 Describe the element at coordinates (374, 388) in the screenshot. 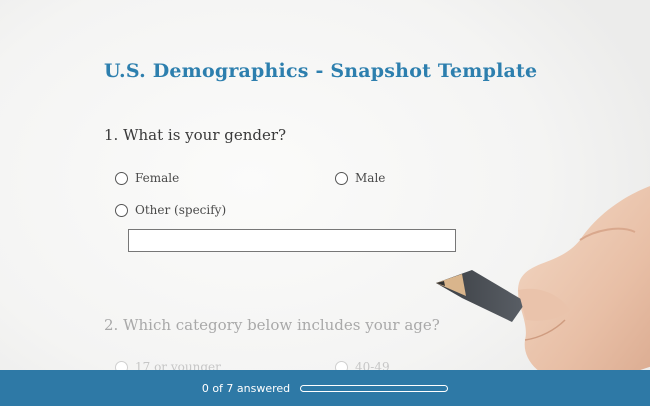

I see `progress-bar` at that location.